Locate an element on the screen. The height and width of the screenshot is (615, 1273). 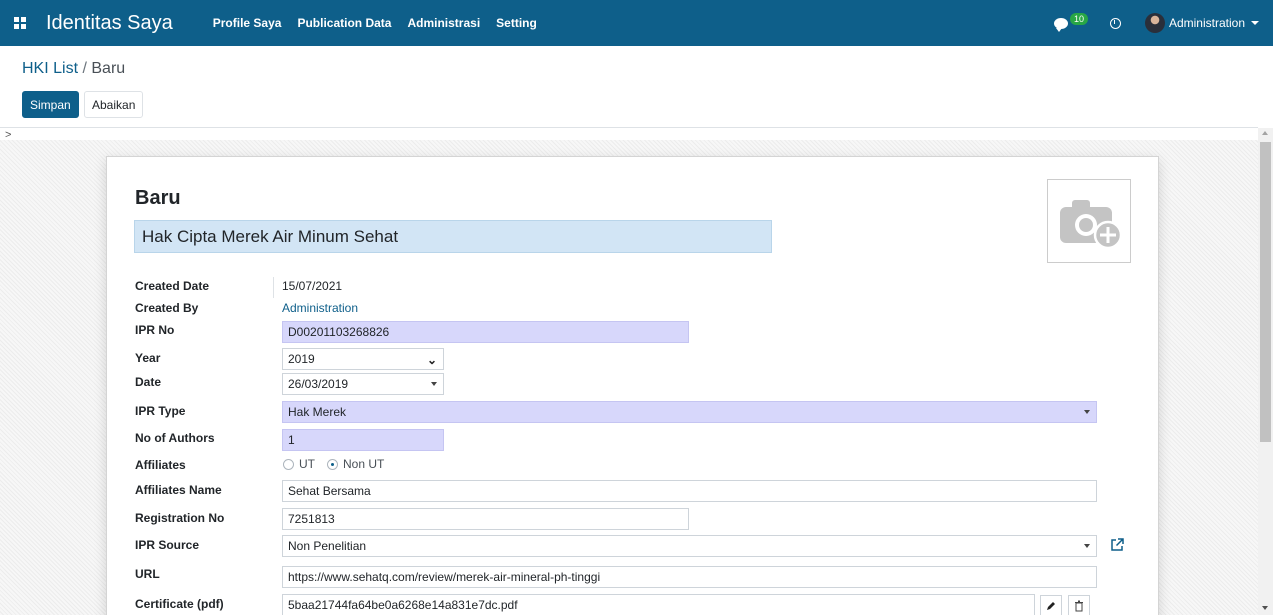
date-input: 26/03/2019 is located at coordinates (363, 384).